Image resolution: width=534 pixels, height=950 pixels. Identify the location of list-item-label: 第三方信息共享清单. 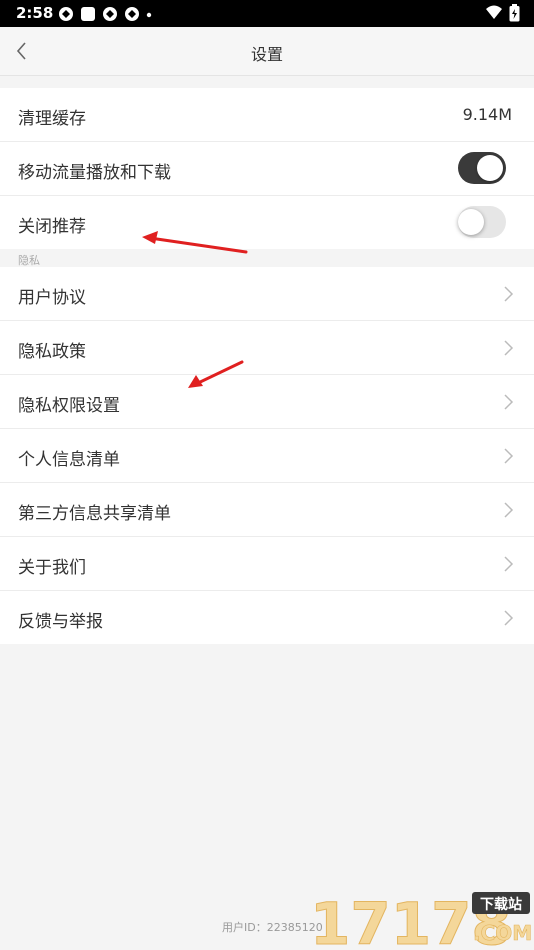
(94, 514).